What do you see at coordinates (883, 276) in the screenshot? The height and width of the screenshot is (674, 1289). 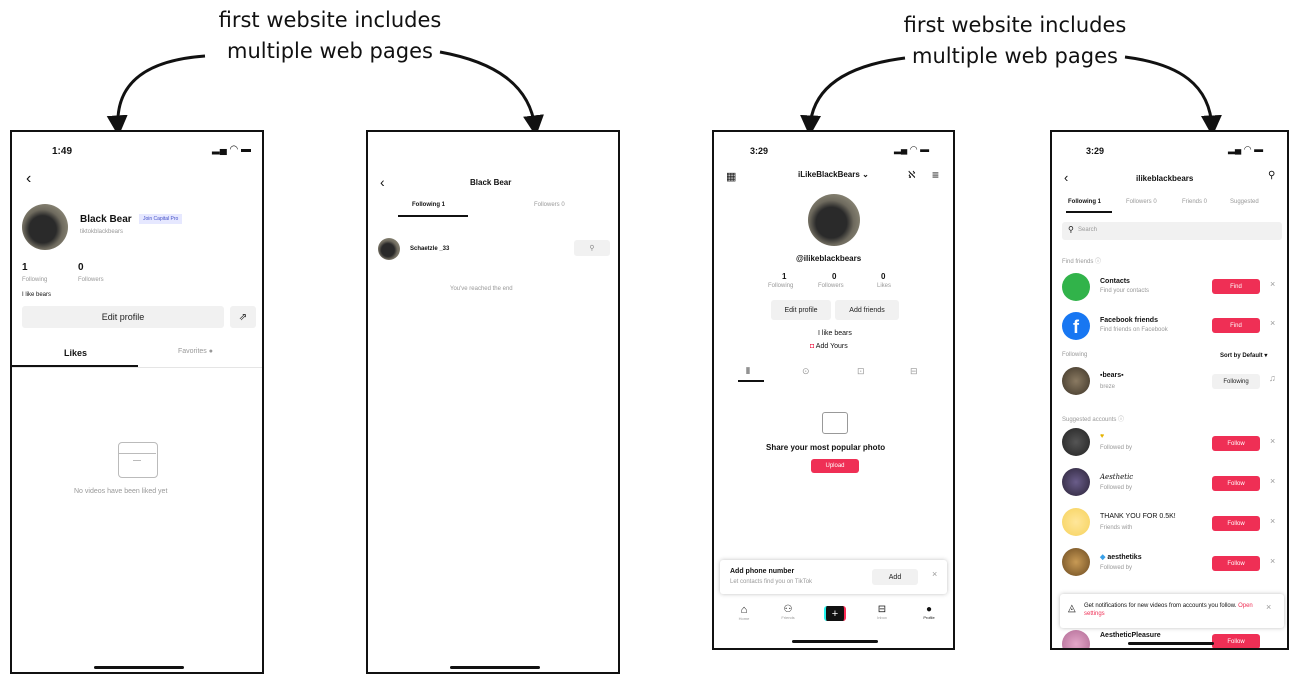 I see `stat-likes-num: 0` at bounding box center [883, 276].